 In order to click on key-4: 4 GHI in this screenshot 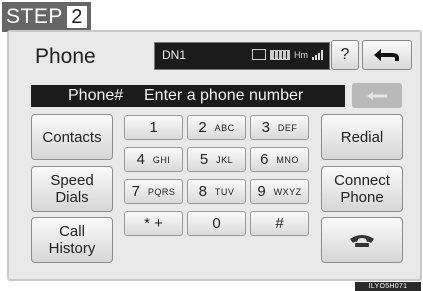, I will do `click(153, 159)`.